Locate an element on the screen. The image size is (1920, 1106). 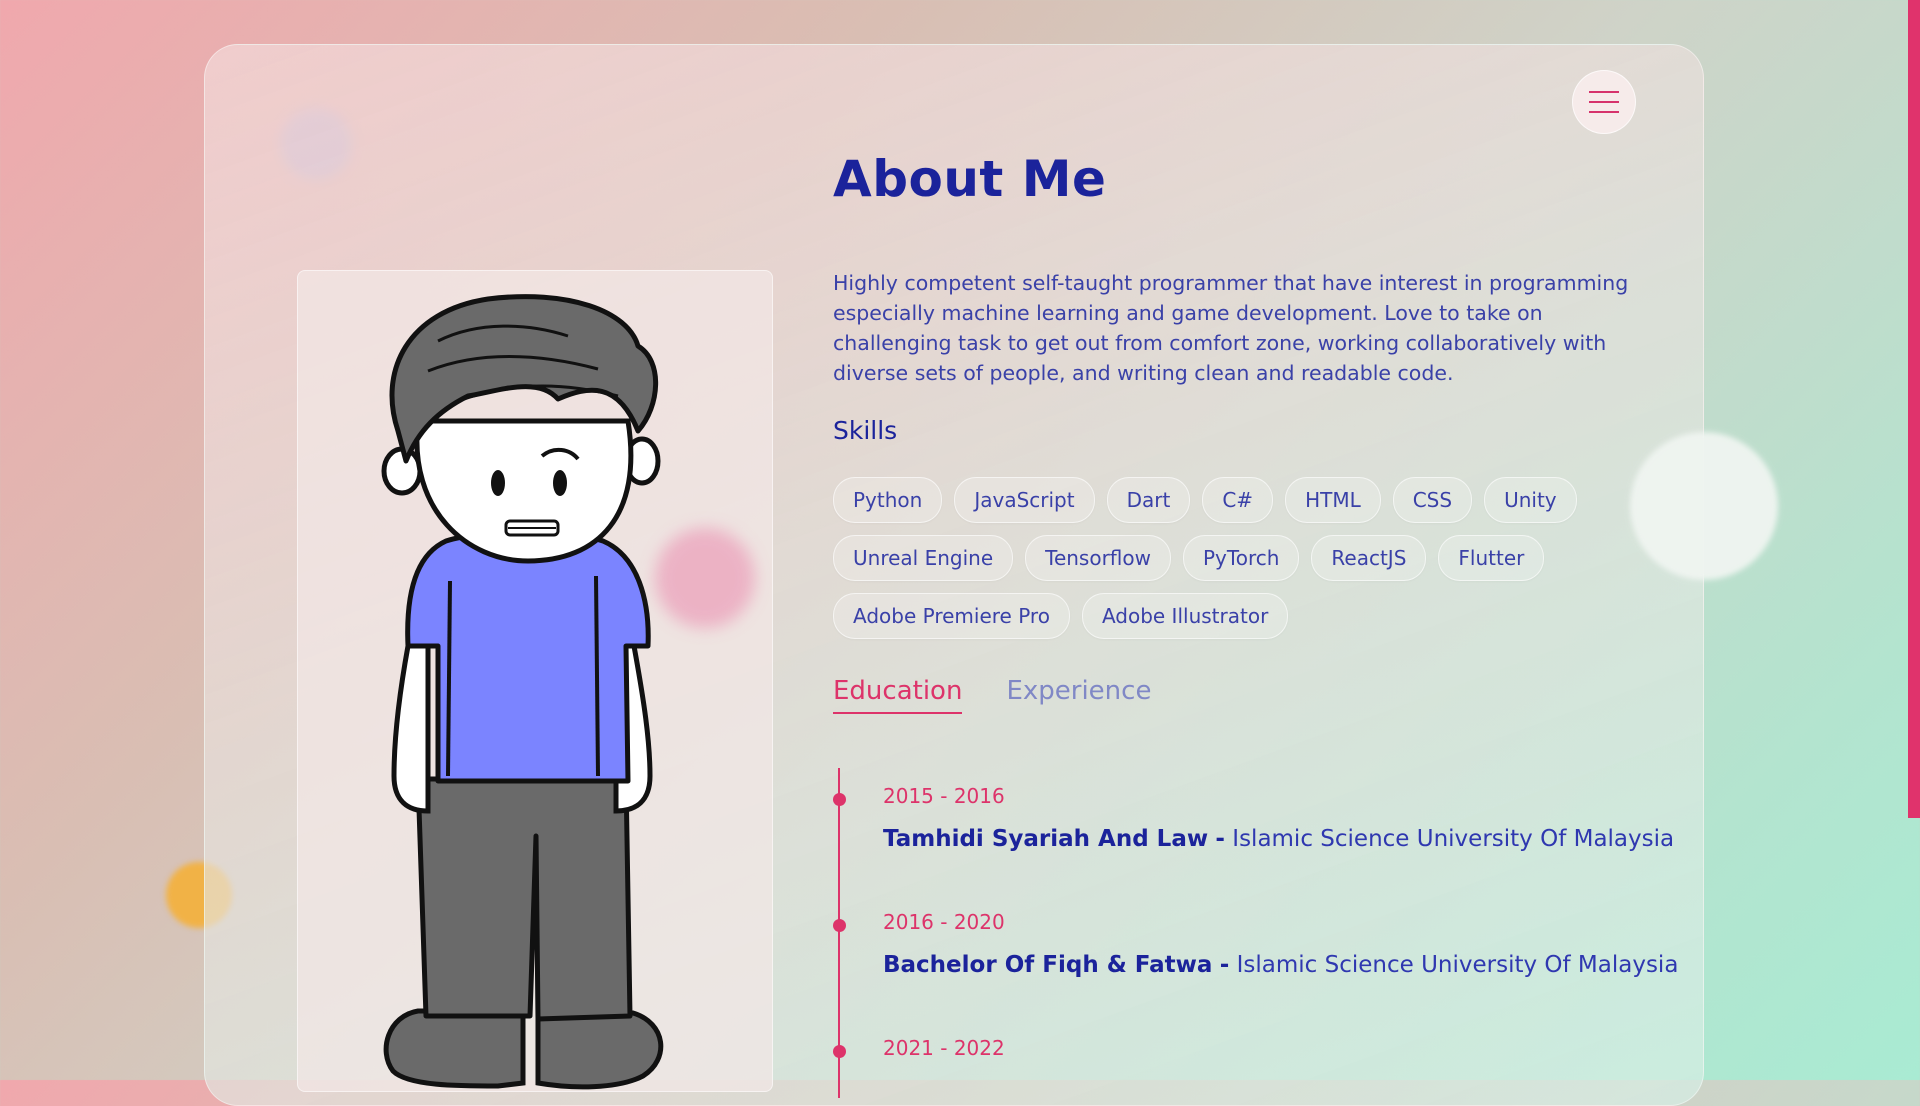
skill-chip: Flutter is located at coordinates (1491, 558).